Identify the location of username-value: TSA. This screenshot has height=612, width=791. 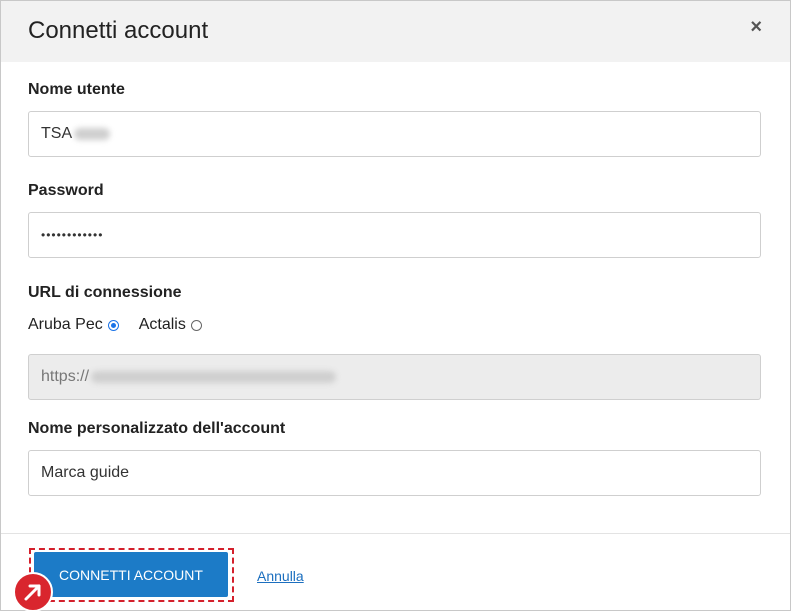
(57, 133).